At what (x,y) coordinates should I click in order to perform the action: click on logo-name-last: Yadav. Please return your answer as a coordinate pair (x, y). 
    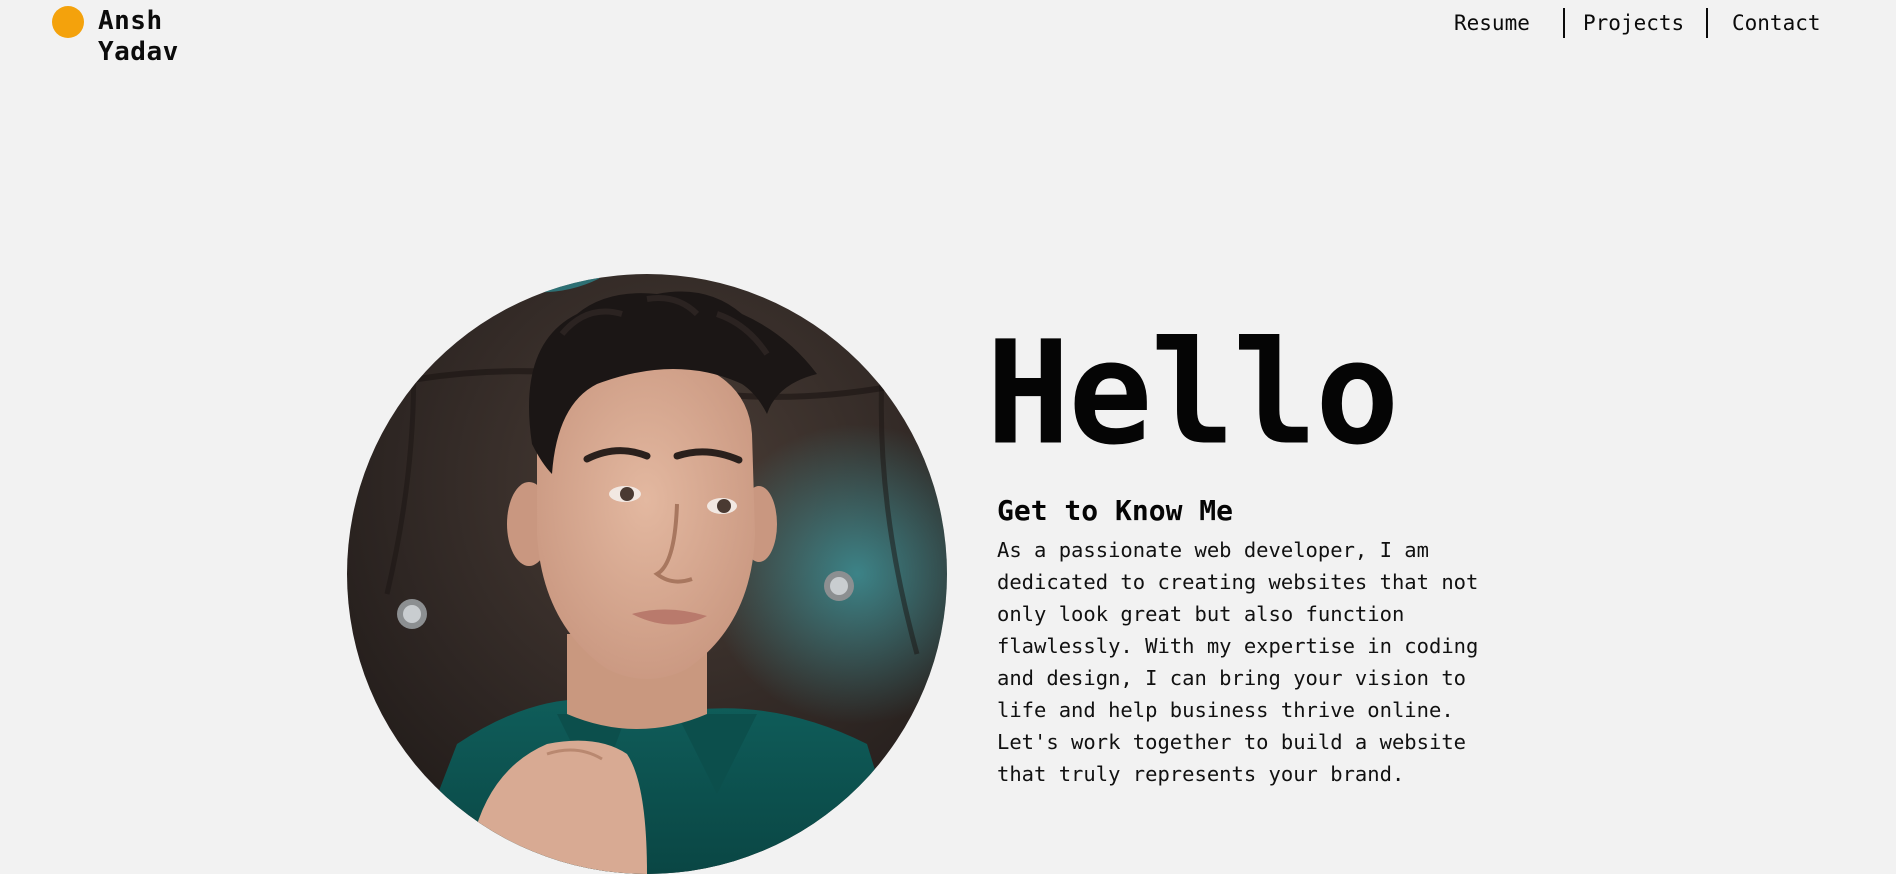
    Looking at the image, I should click on (138, 52).